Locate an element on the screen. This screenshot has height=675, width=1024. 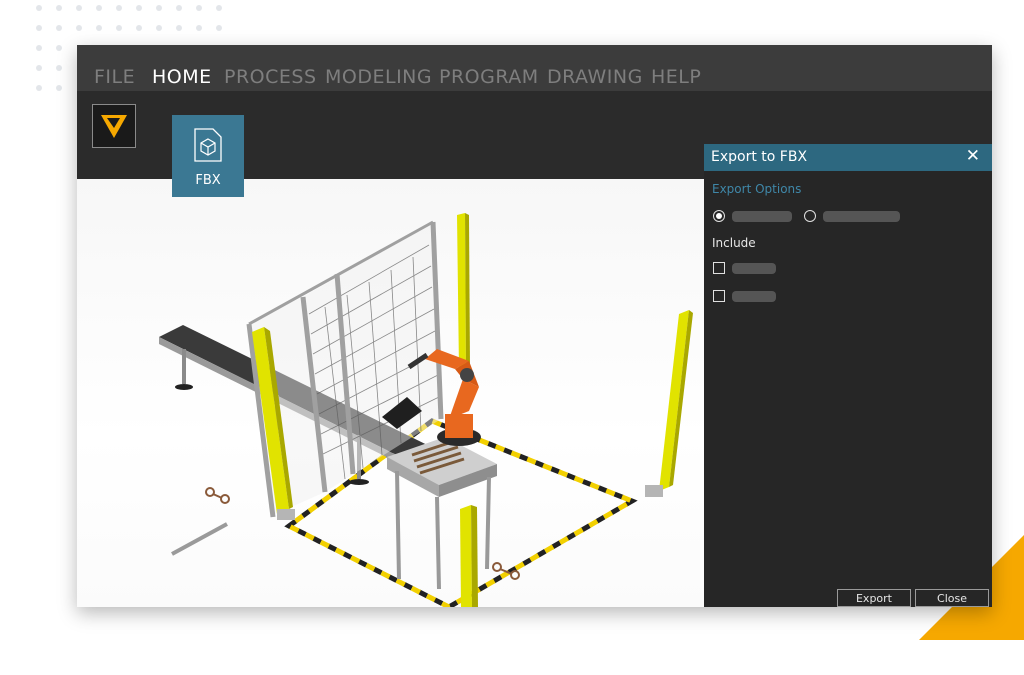
fbx-export-button: FBX is located at coordinates (208, 156).